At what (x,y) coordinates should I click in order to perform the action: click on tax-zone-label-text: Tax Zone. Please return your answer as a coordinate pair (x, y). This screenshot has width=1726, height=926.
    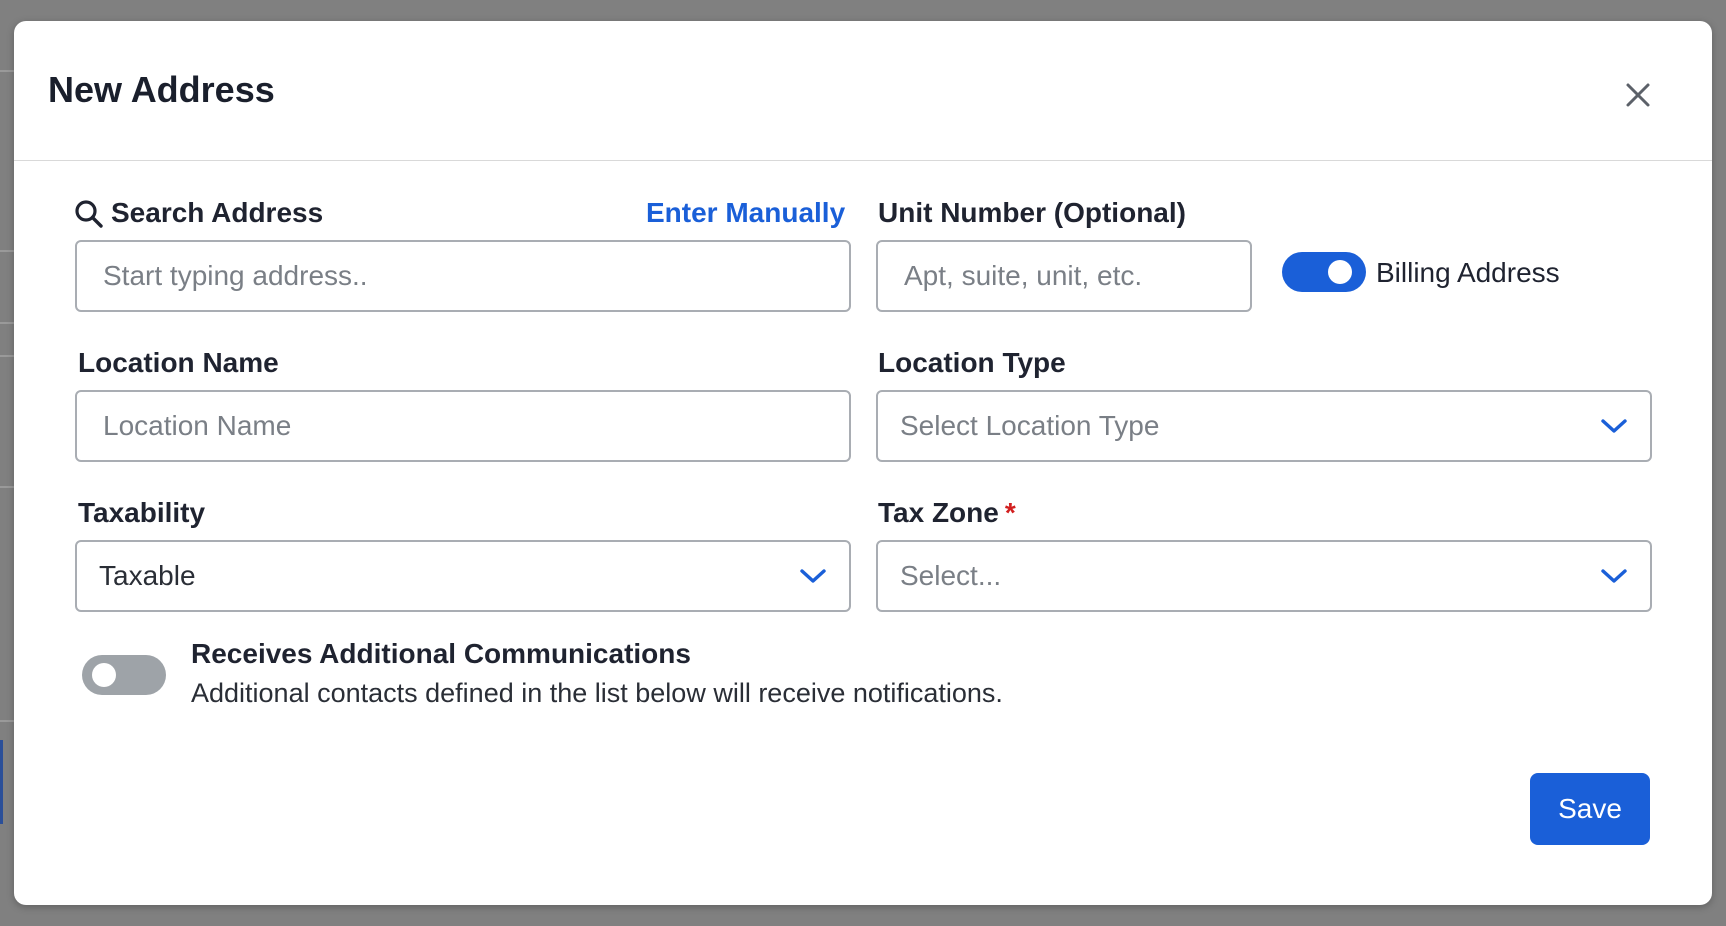
    Looking at the image, I should click on (938, 512).